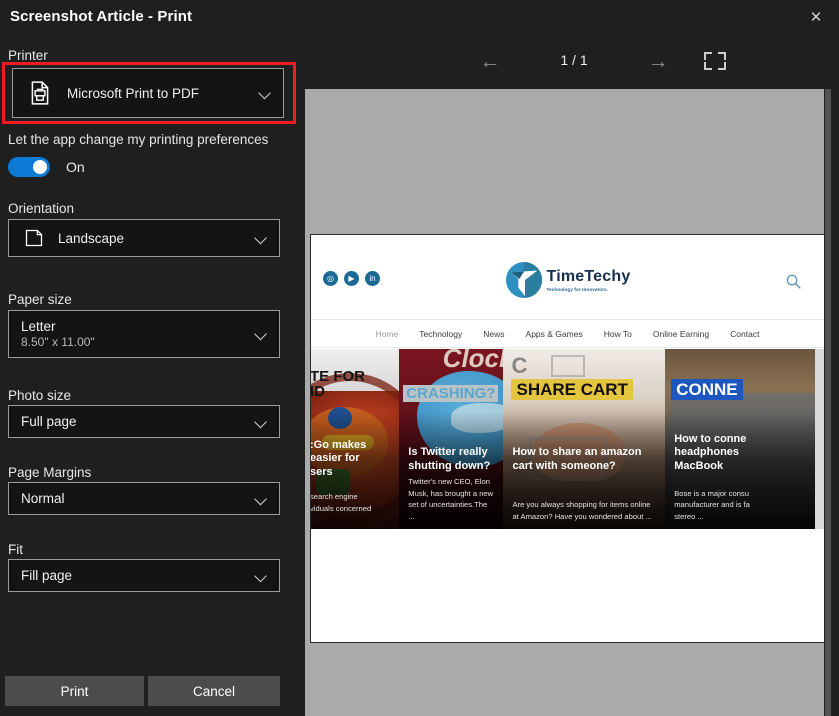  I want to click on card-banner: TE FOR ID, so click(337, 384).